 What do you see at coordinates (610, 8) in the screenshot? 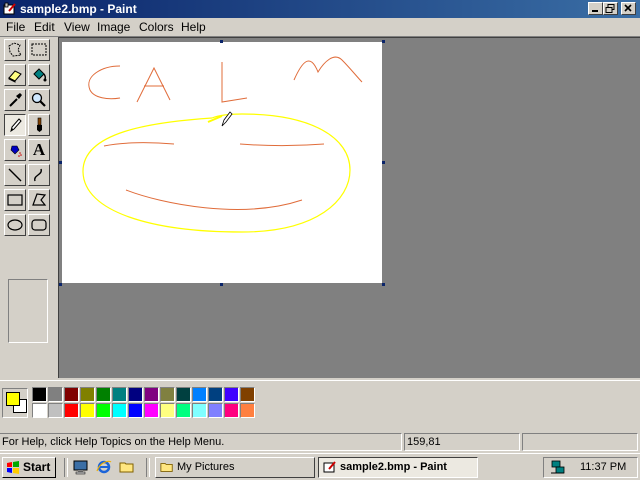
I see `restore-button` at bounding box center [610, 8].